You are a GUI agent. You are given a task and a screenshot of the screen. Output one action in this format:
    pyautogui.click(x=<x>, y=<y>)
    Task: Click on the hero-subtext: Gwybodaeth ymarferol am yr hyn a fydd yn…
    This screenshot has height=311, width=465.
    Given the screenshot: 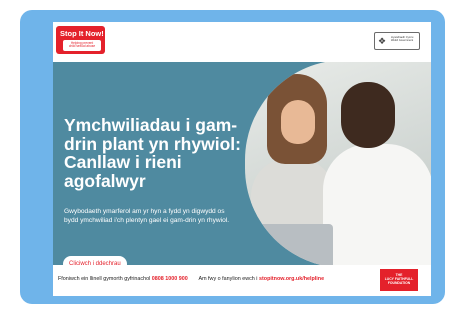 What is the action you would take?
    pyautogui.click(x=147, y=216)
    